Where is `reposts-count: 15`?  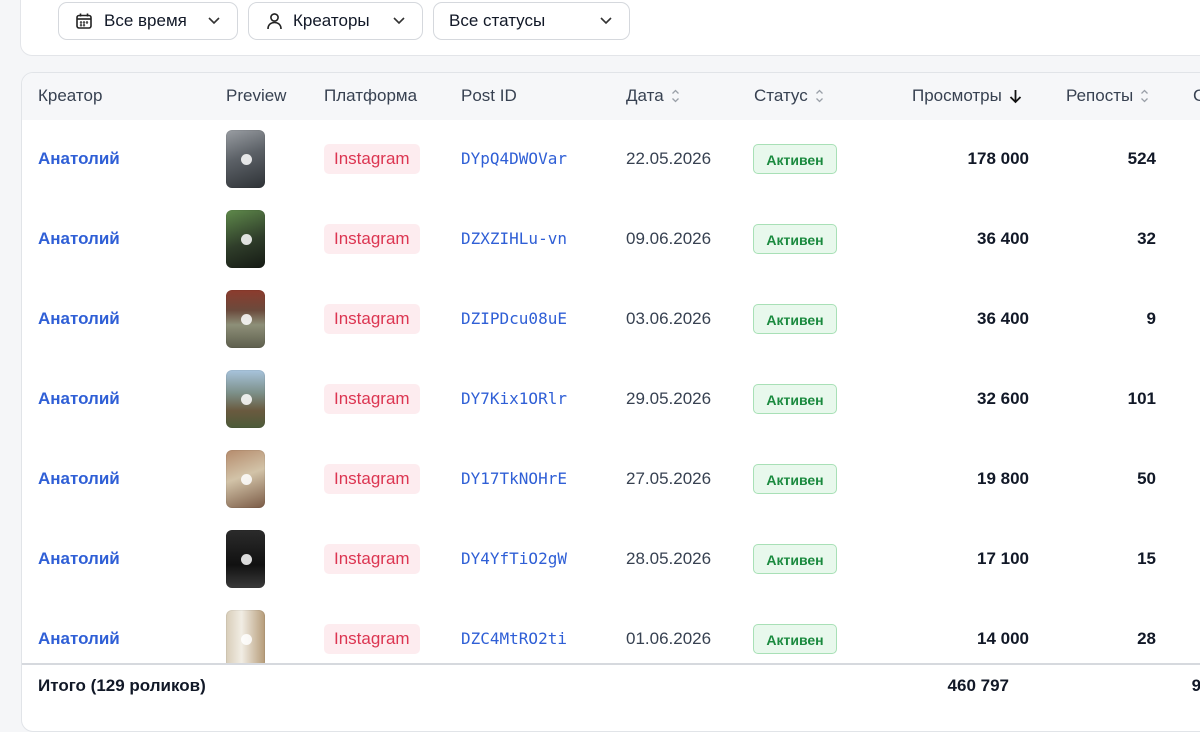 reposts-count: 15 is located at coordinates (1146, 558).